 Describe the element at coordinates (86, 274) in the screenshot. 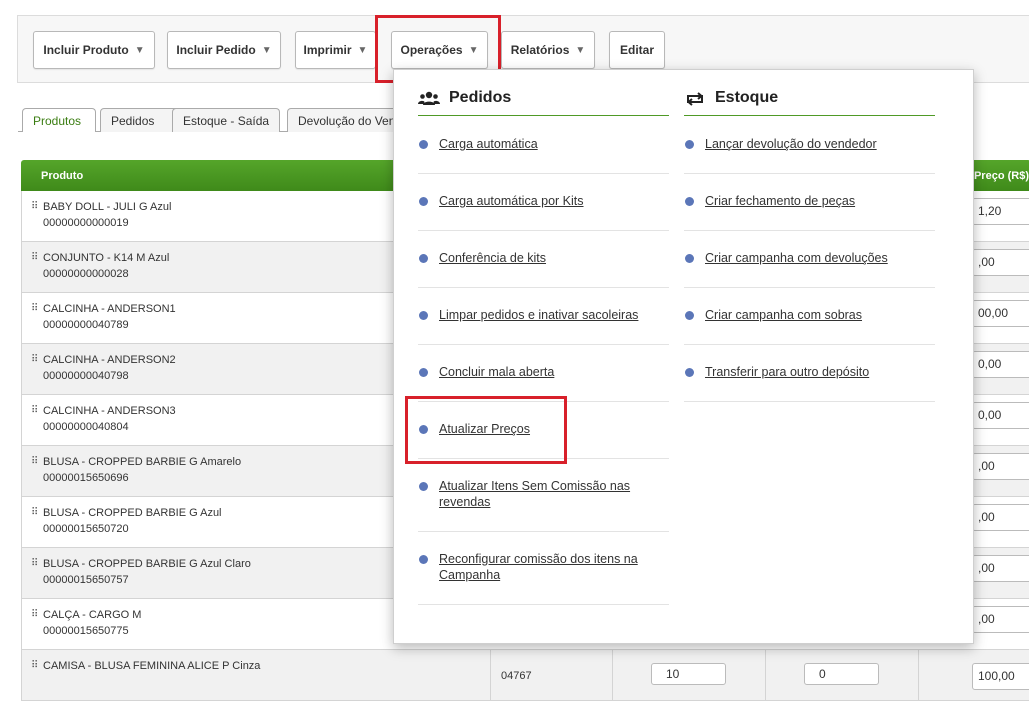

I see `product-code: 00000000000028` at that location.